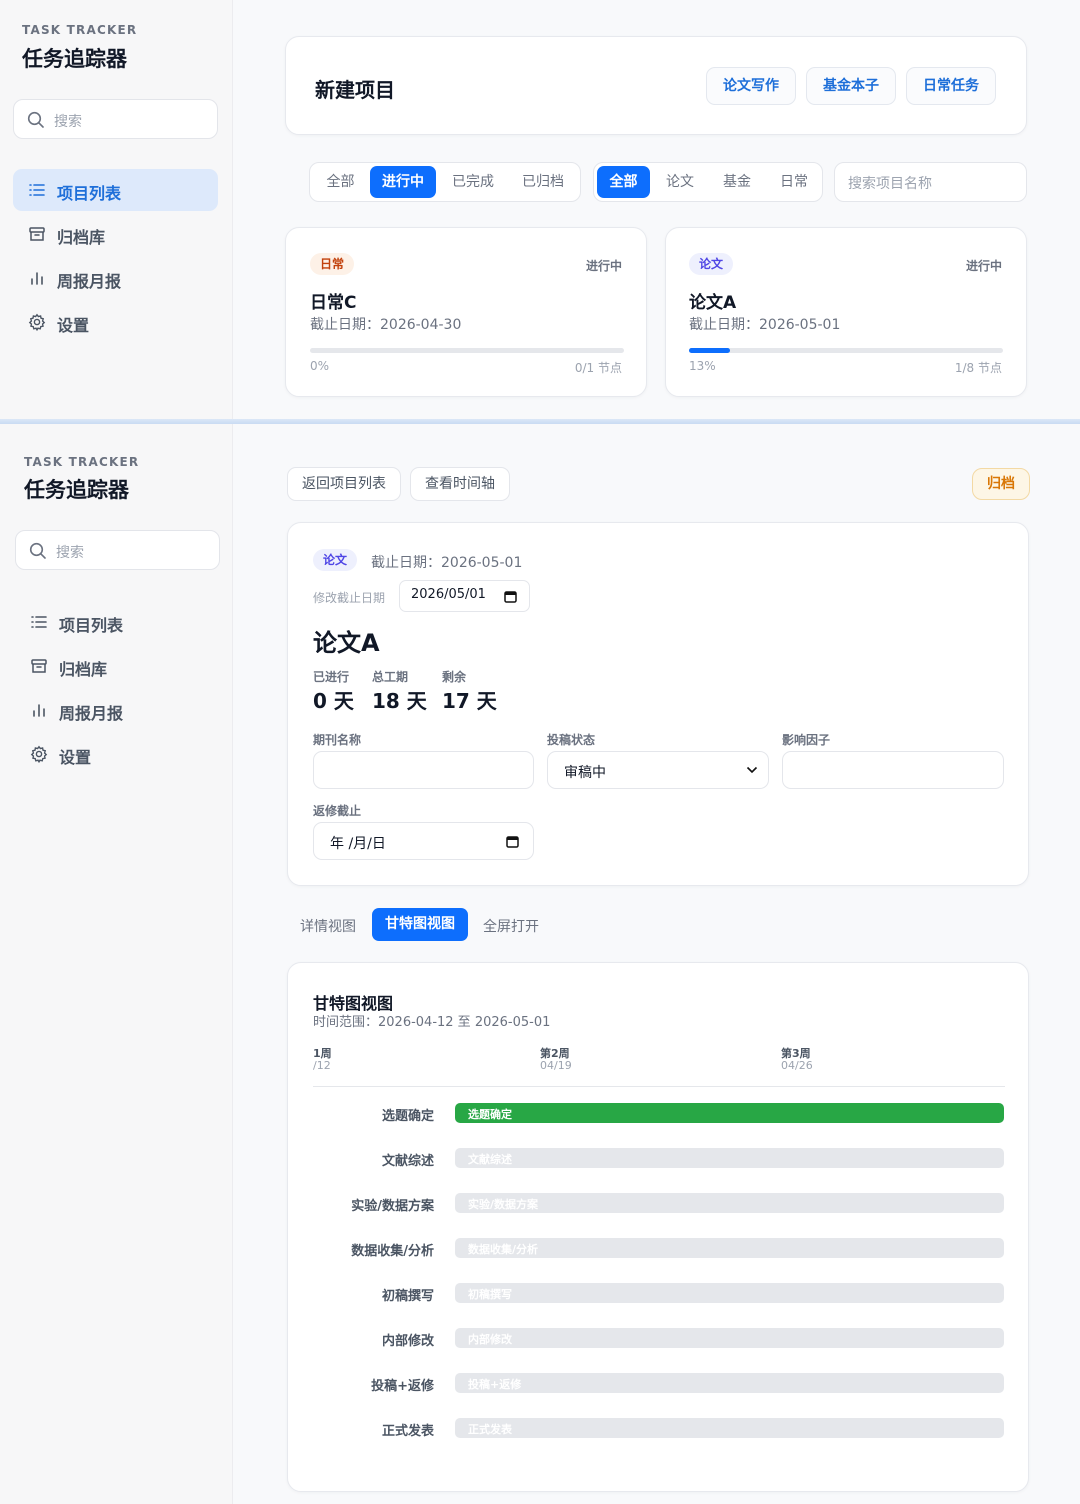 This screenshot has width=1080, height=1504. What do you see at coordinates (729, 1158) in the screenshot?
I see `gantt-task-bar: 文献综述` at bounding box center [729, 1158].